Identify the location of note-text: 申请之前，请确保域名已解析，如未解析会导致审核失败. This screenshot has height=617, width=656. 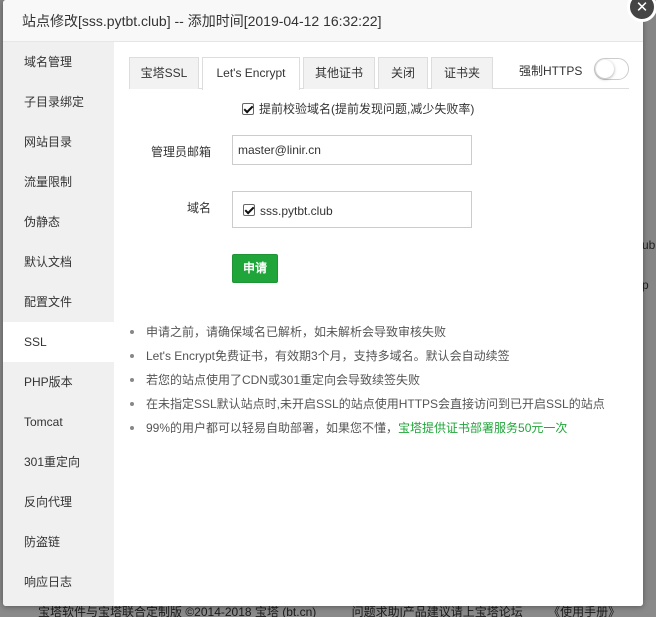
(296, 332).